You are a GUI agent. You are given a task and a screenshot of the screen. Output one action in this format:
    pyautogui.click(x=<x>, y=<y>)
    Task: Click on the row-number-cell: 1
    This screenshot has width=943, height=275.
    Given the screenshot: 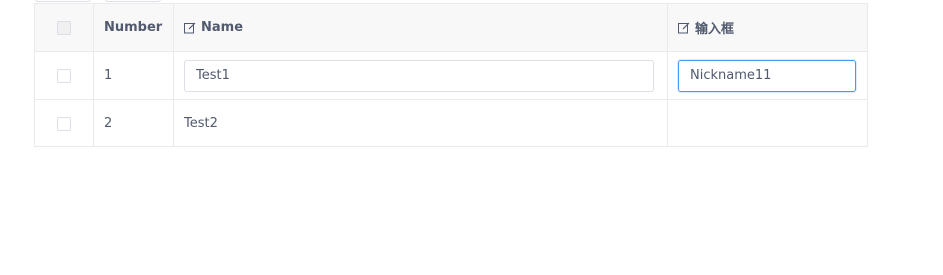 What is the action you would take?
    pyautogui.click(x=134, y=75)
    